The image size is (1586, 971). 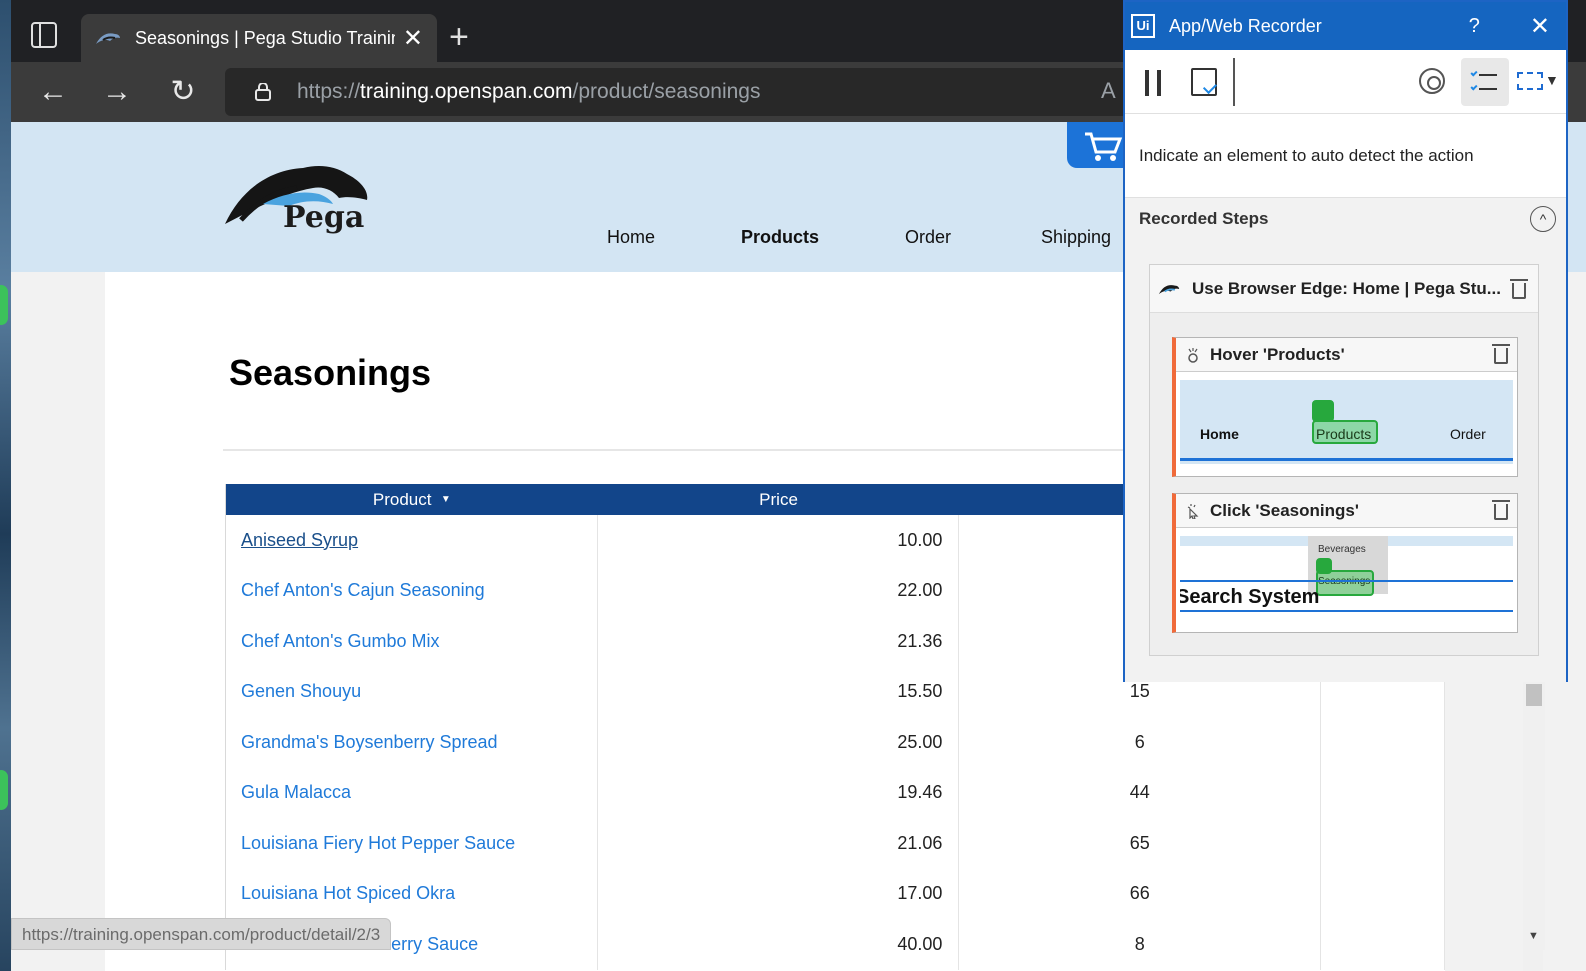 I want to click on column-header-price: Price, so click(x=779, y=499).